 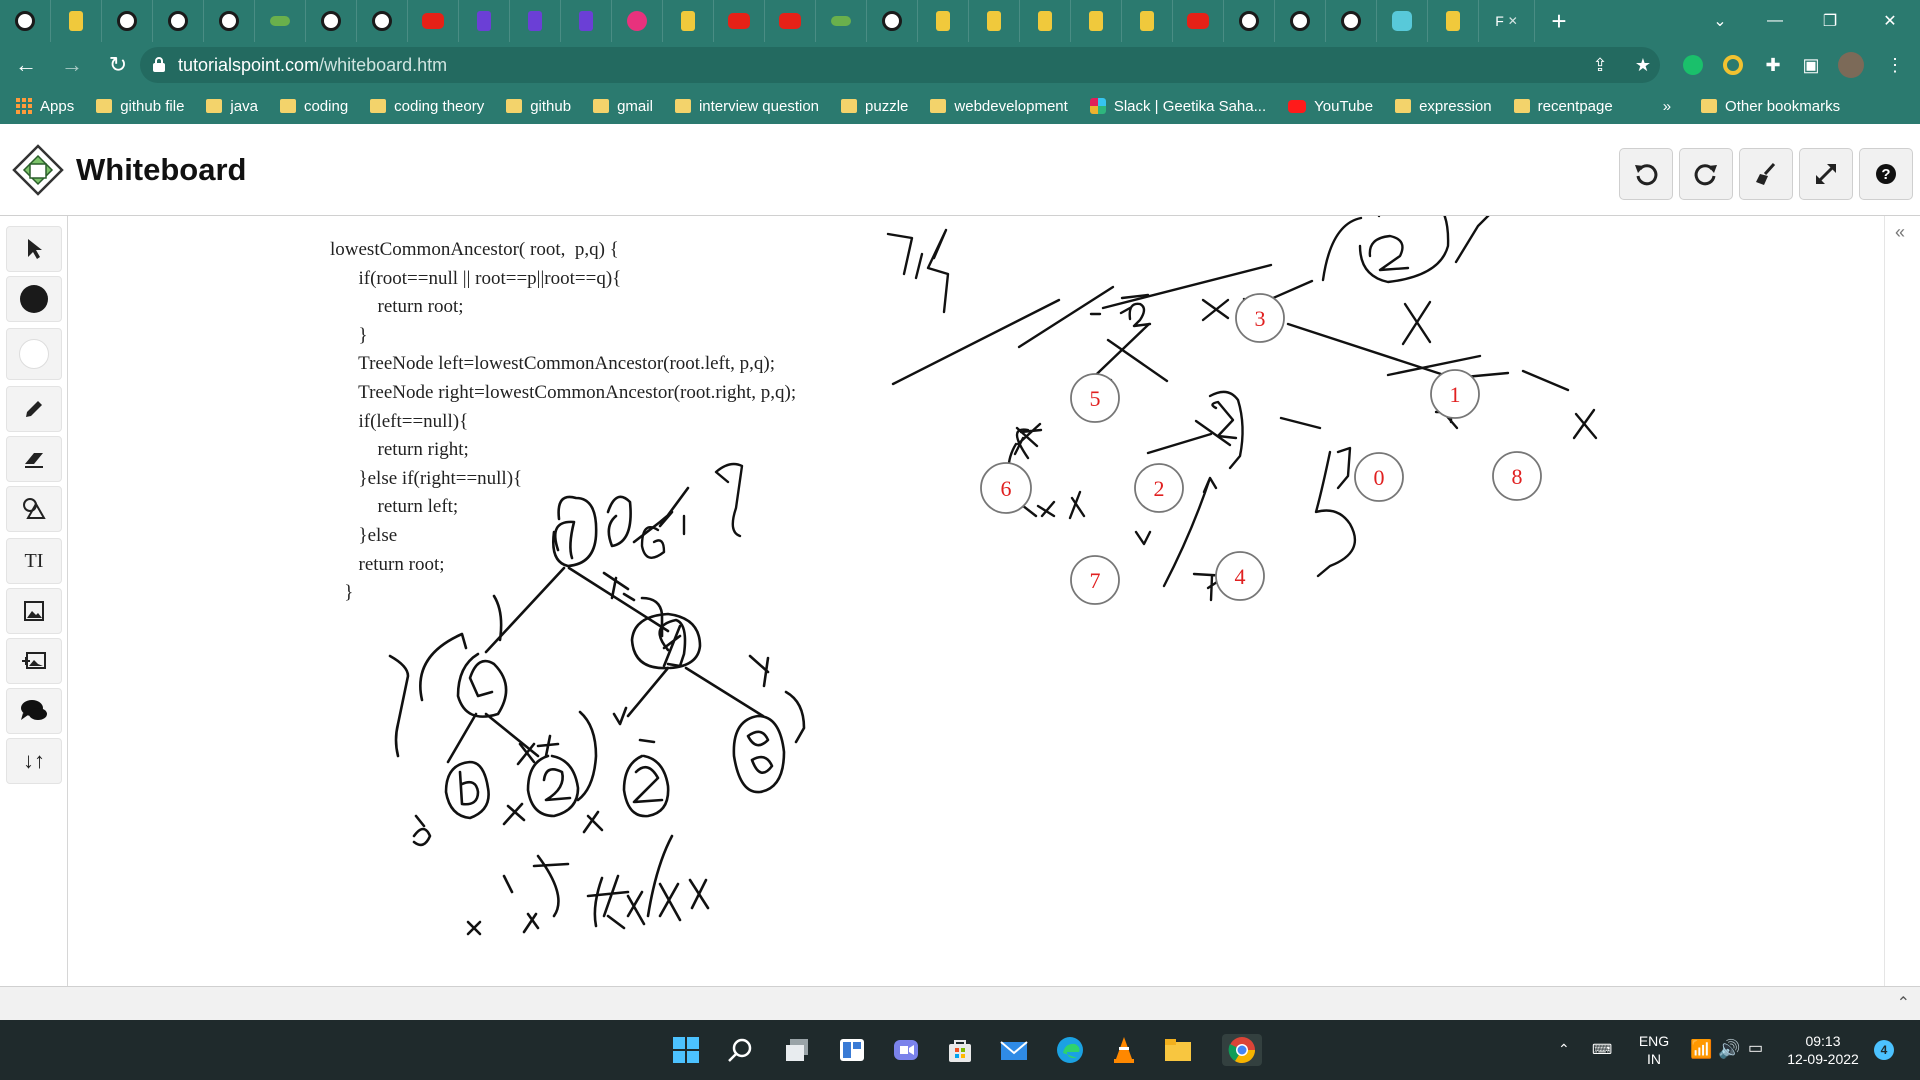 What do you see at coordinates (26, 65) in the screenshot?
I see `back-button: ←` at bounding box center [26, 65].